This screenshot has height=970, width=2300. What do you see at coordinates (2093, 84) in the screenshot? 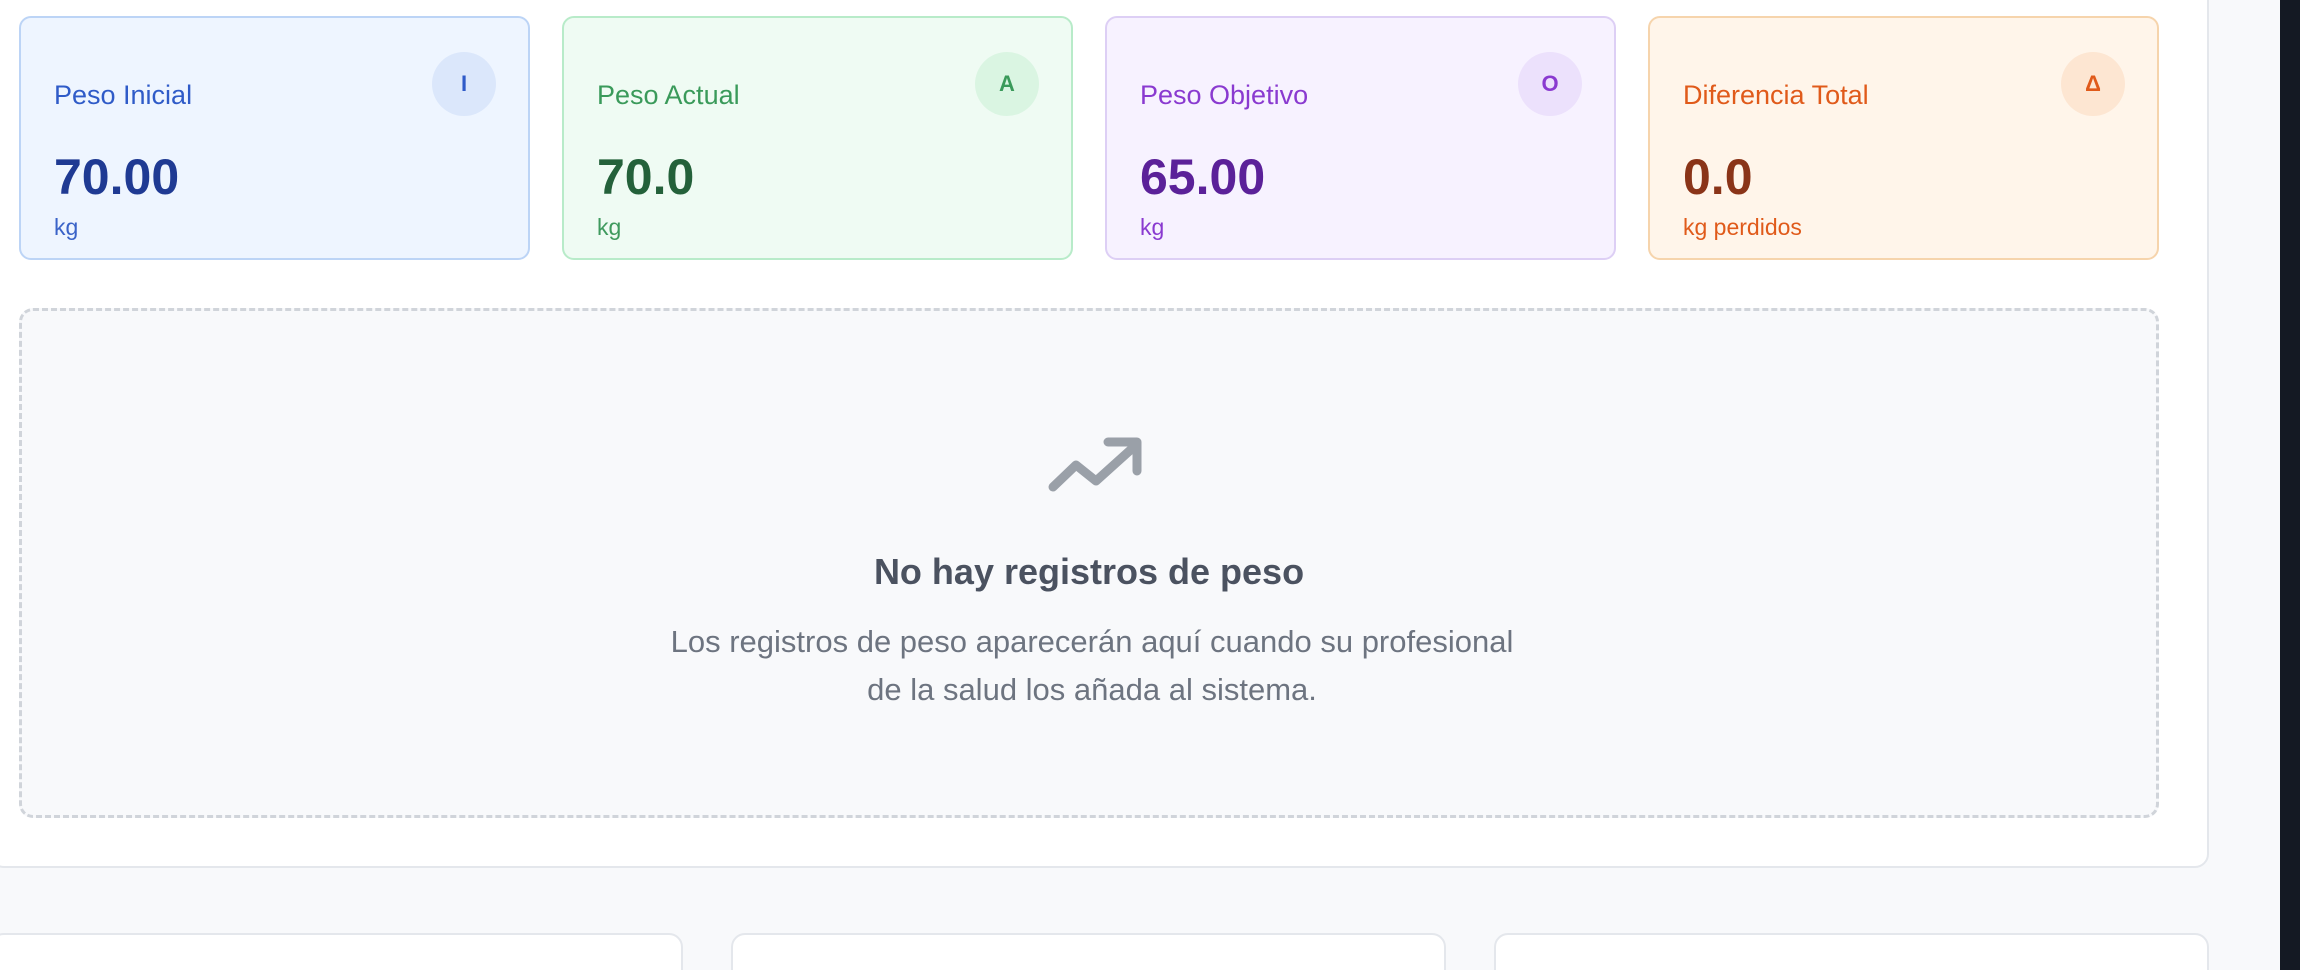
I see `delta-badge-icon: Δ` at bounding box center [2093, 84].